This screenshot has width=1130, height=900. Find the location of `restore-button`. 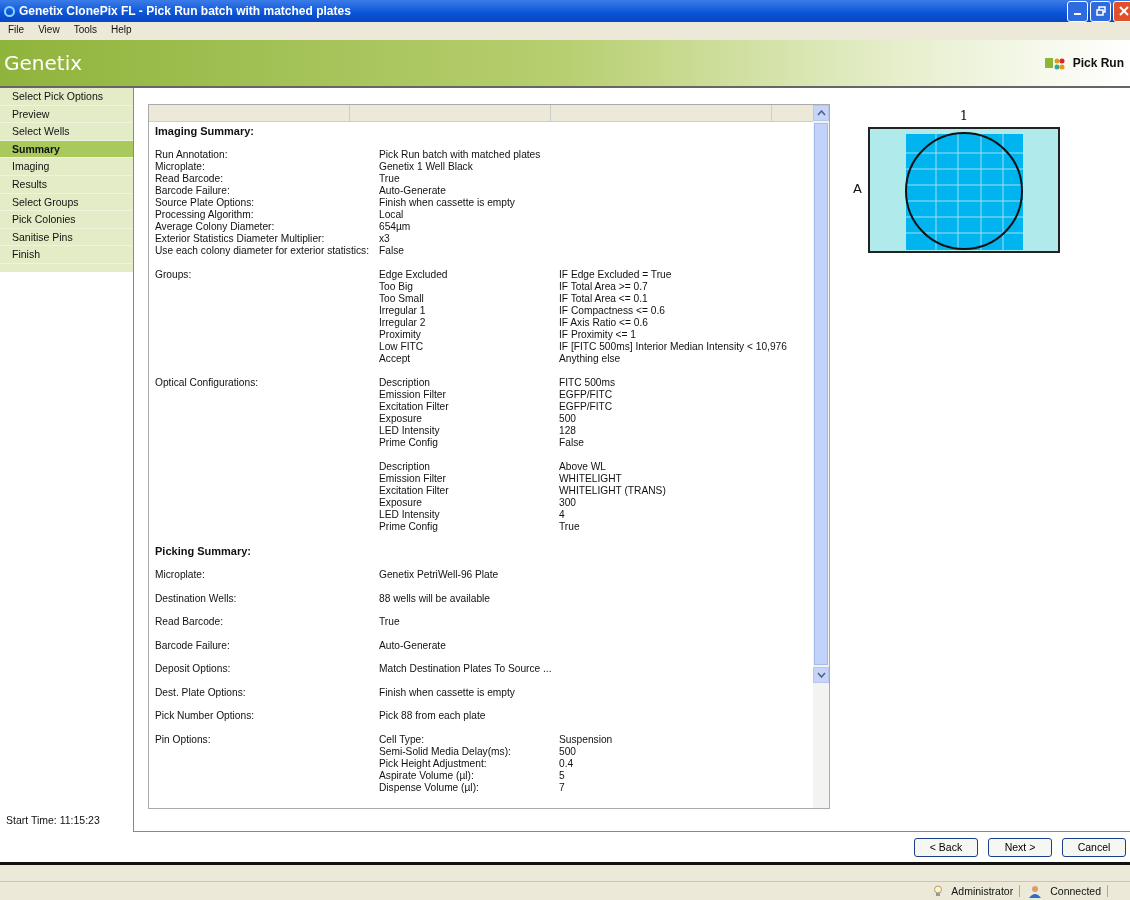

restore-button is located at coordinates (1100, 11).